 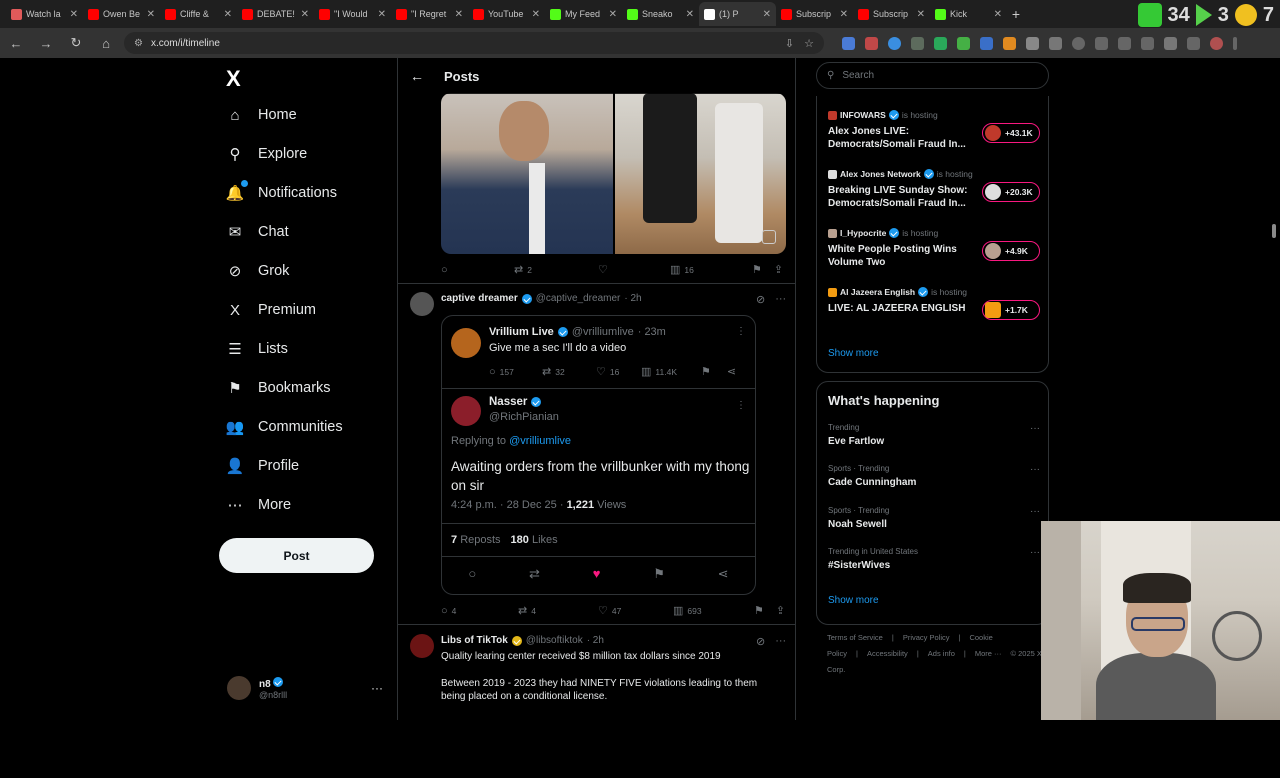 I want to click on browser-tab: "I Regret ✕, so click(x=429, y=14).